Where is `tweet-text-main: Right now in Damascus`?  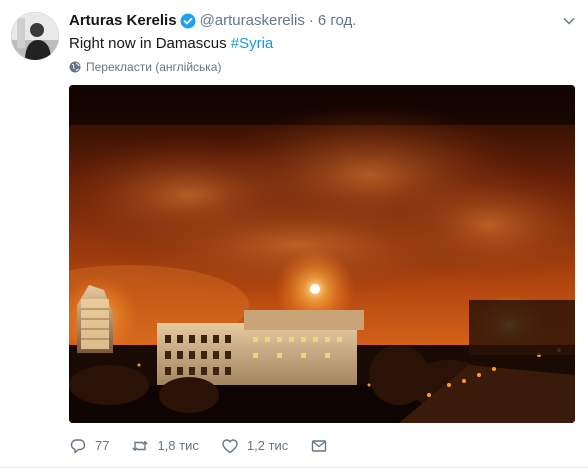 tweet-text-main: Right now in Damascus is located at coordinates (150, 43).